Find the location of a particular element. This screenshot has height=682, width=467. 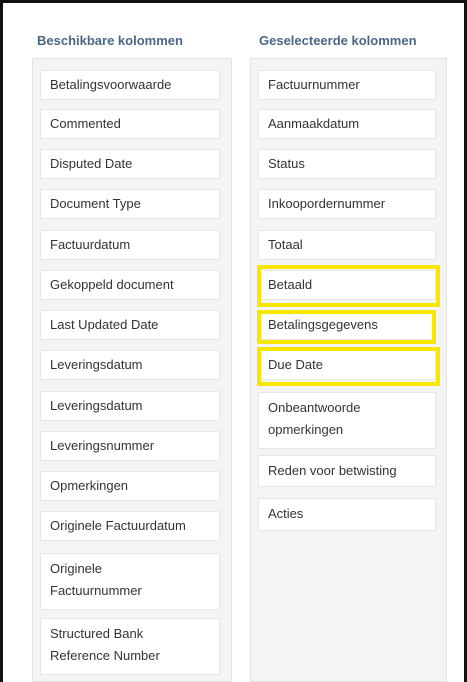

list-item-available: Originele Factuurdatum is located at coordinates (130, 526).